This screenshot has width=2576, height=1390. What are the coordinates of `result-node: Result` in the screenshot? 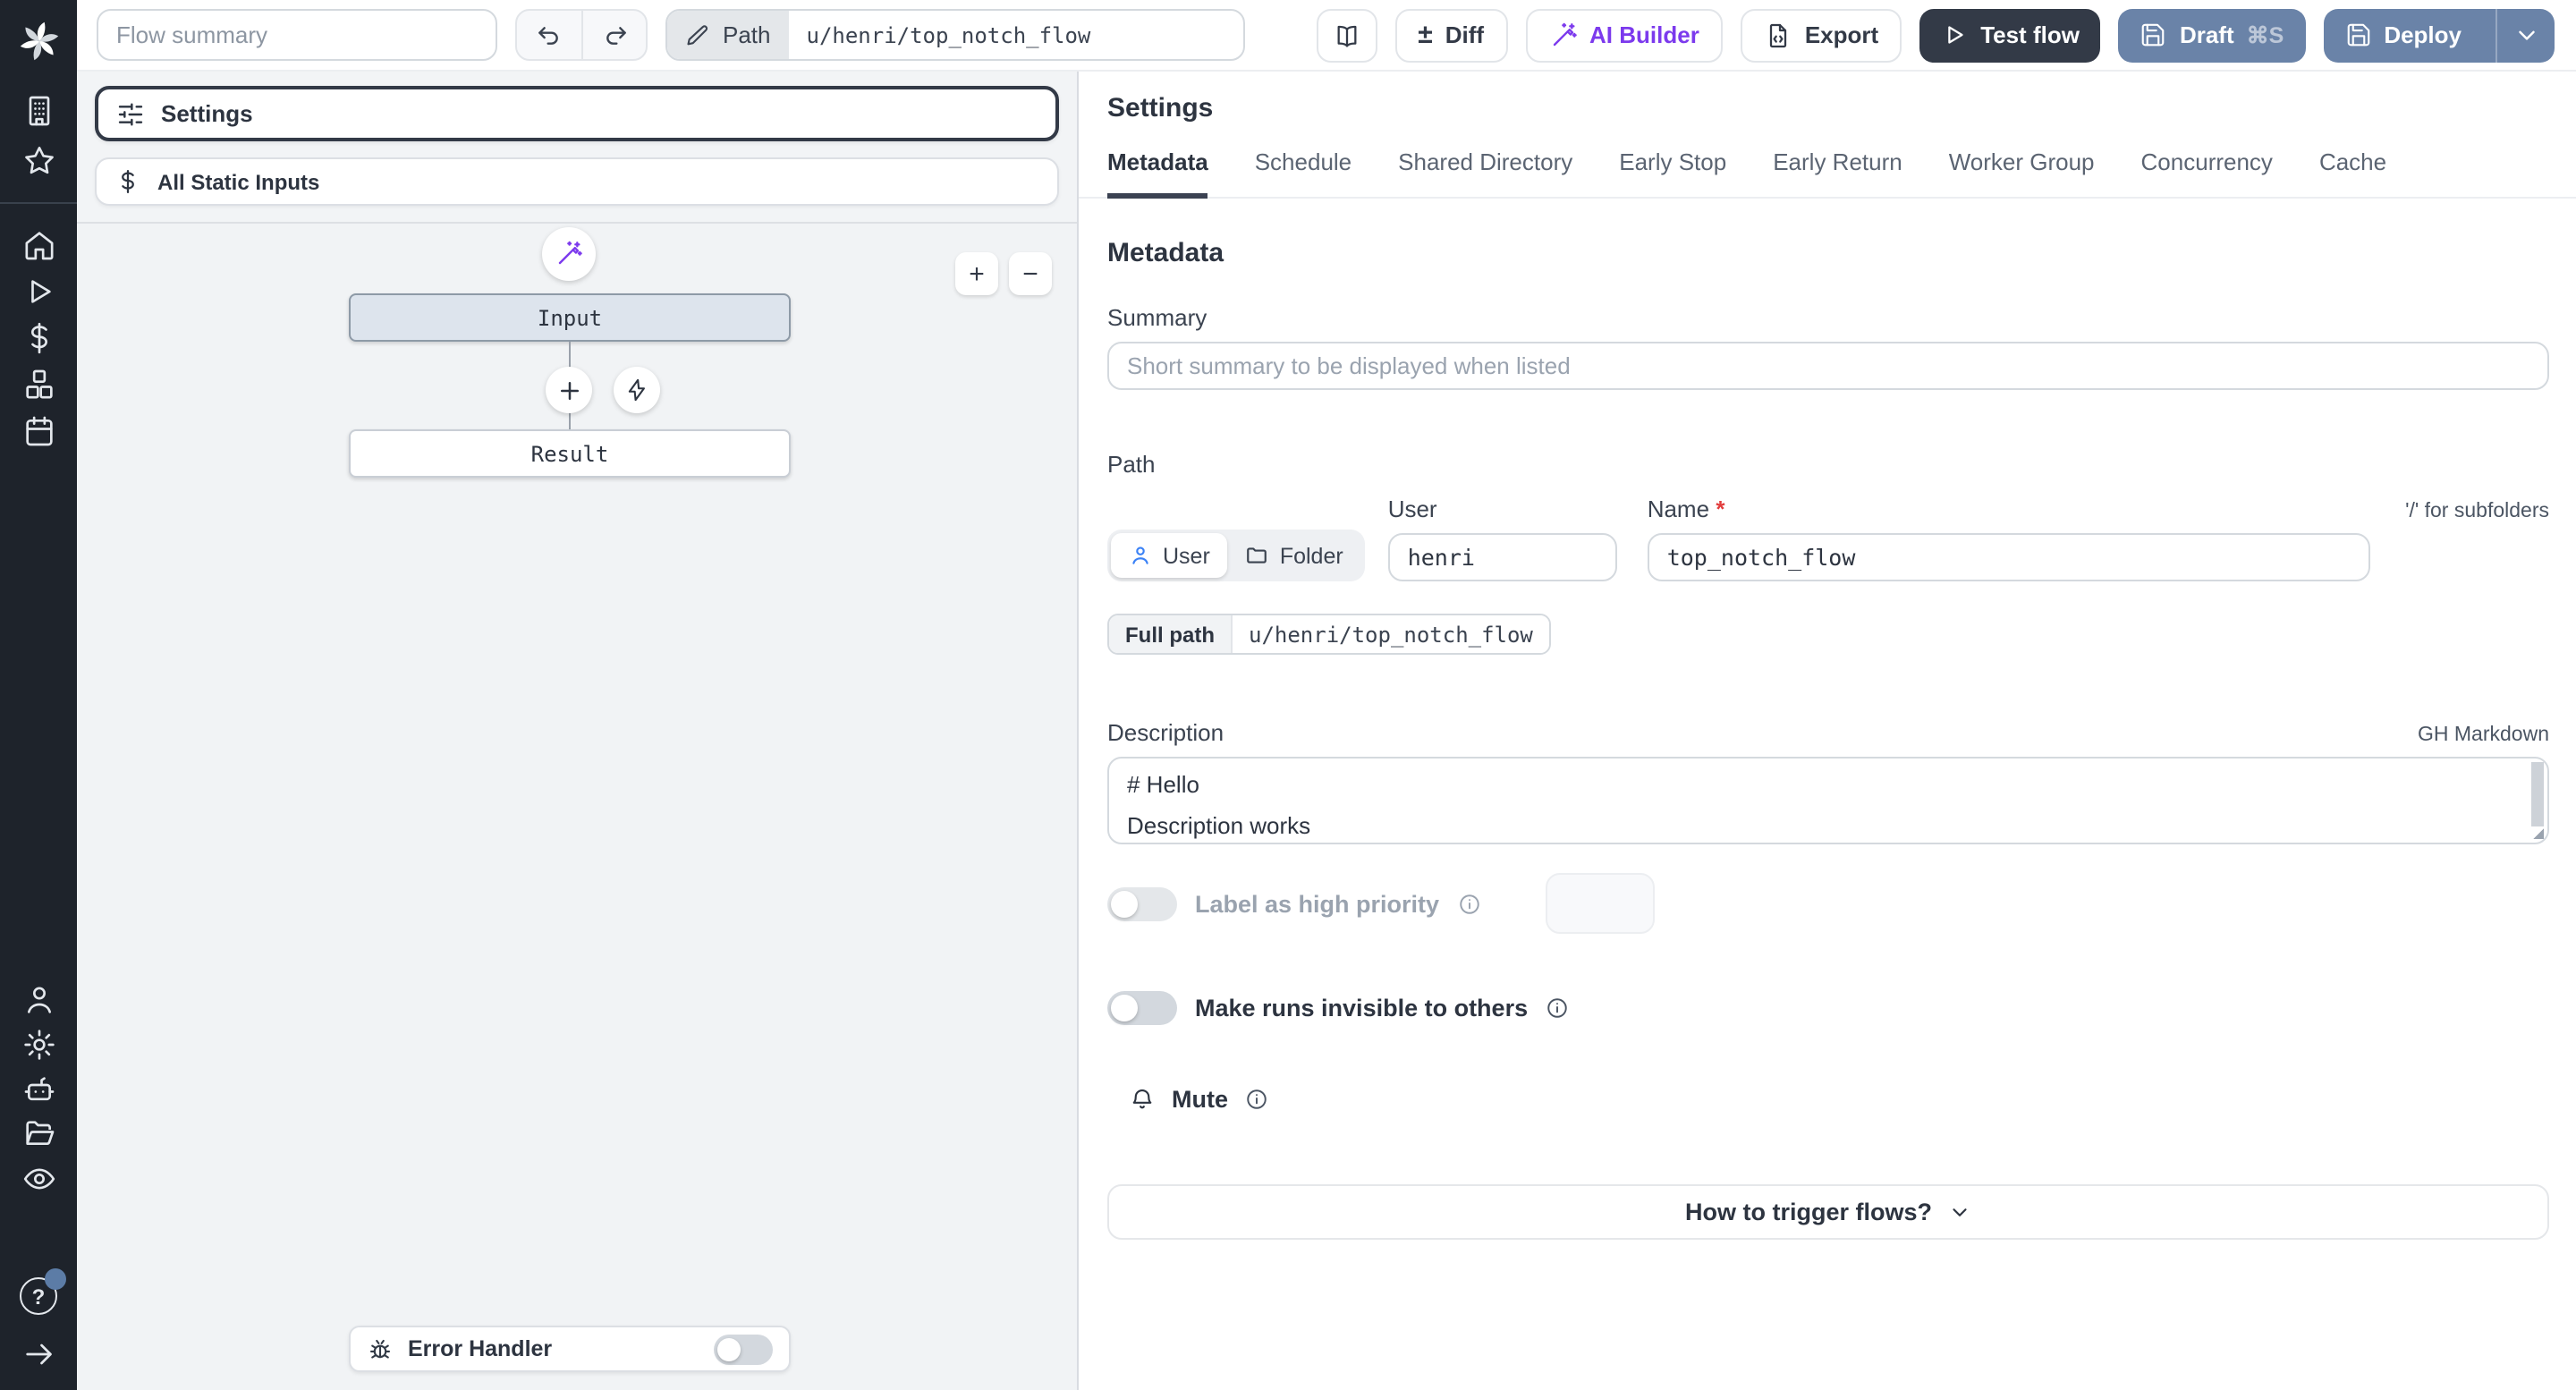 It's located at (570, 453).